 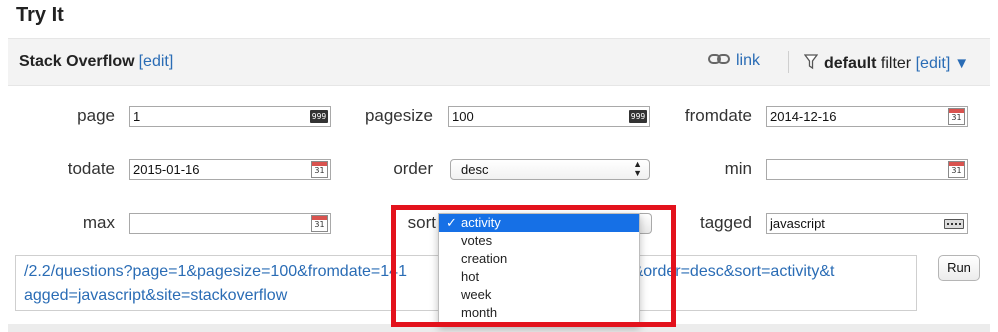 What do you see at coordinates (96, 115) in the screenshot?
I see `page-label: page` at bounding box center [96, 115].